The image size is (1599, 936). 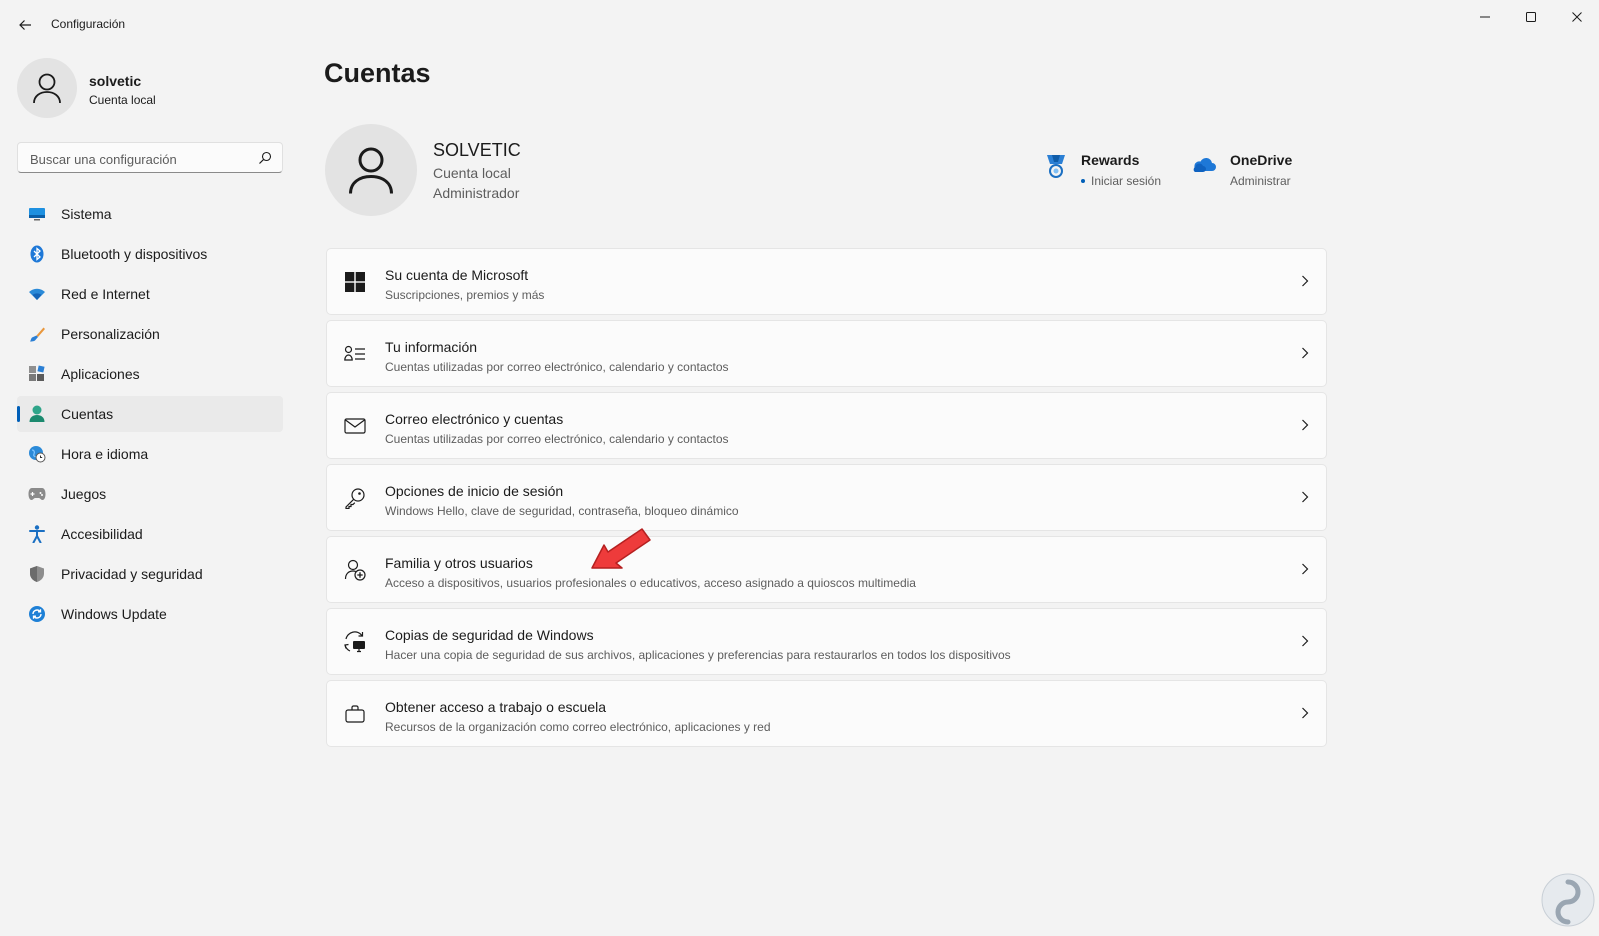 What do you see at coordinates (150, 534) in the screenshot?
I see `sidebar-item-accesibilidad: Accesibilidad` at bounding box center [150, 534].